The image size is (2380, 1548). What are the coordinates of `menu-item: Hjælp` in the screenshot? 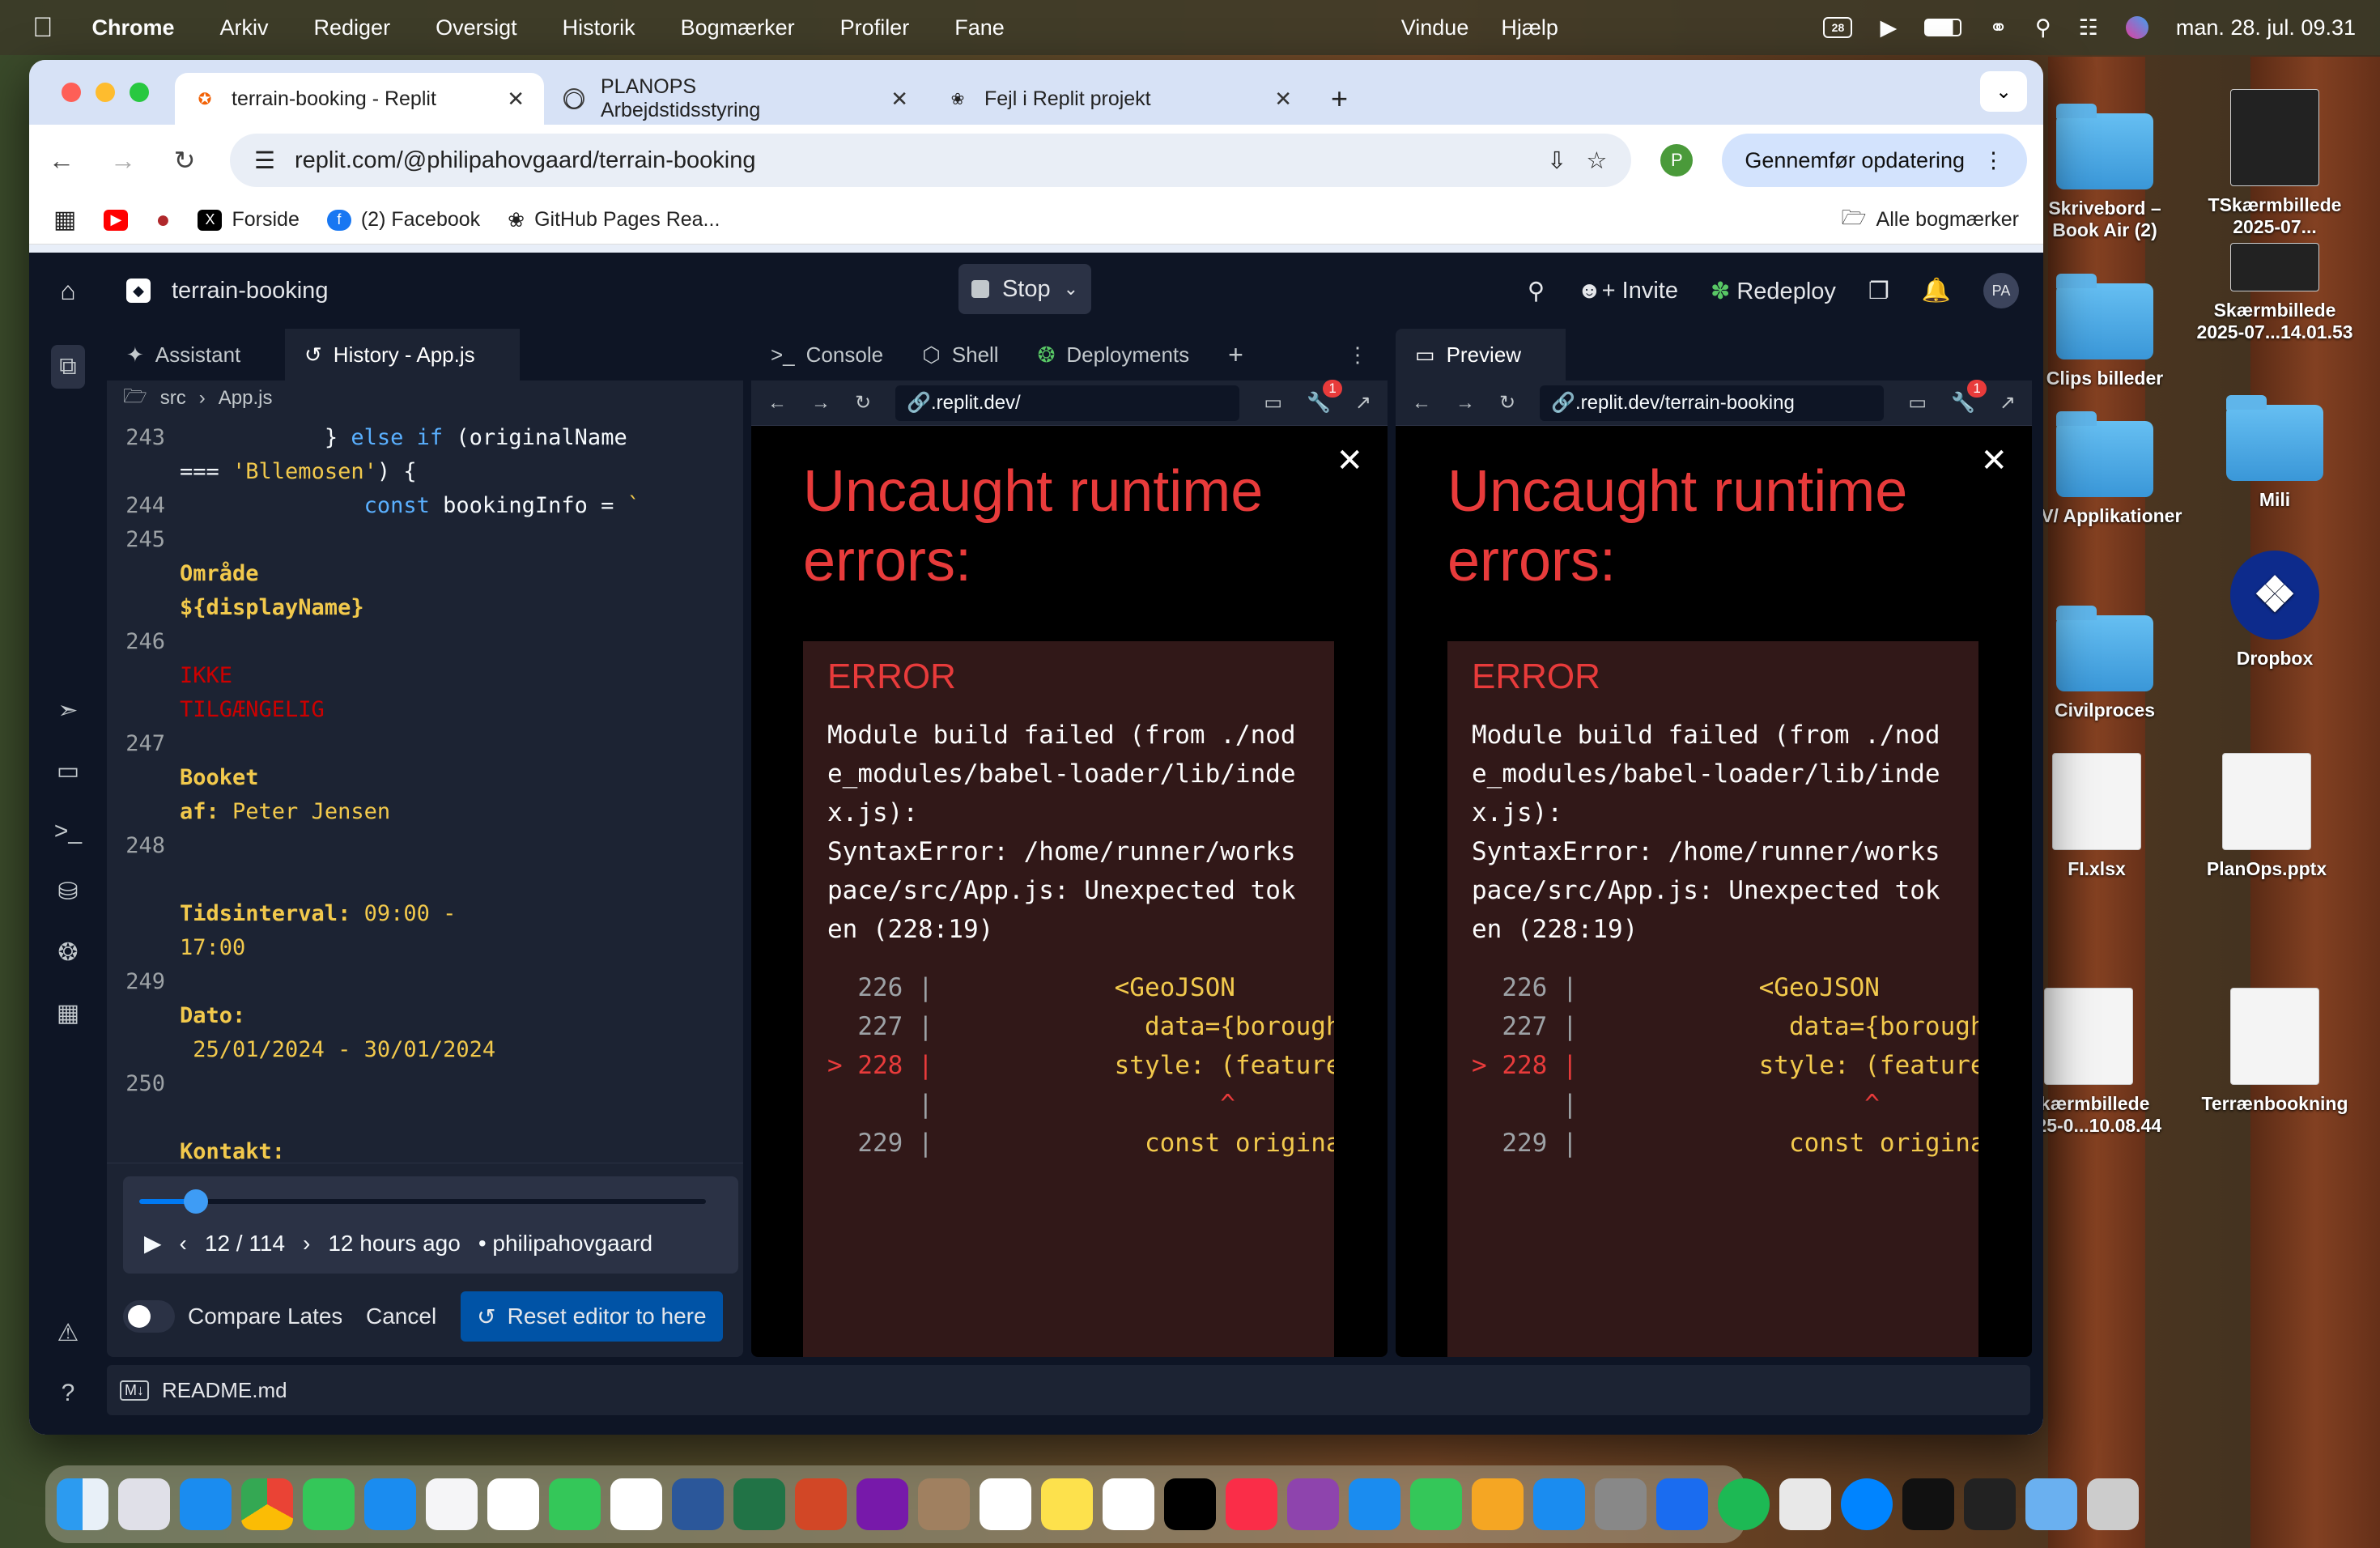 It's located at (1529, 27).